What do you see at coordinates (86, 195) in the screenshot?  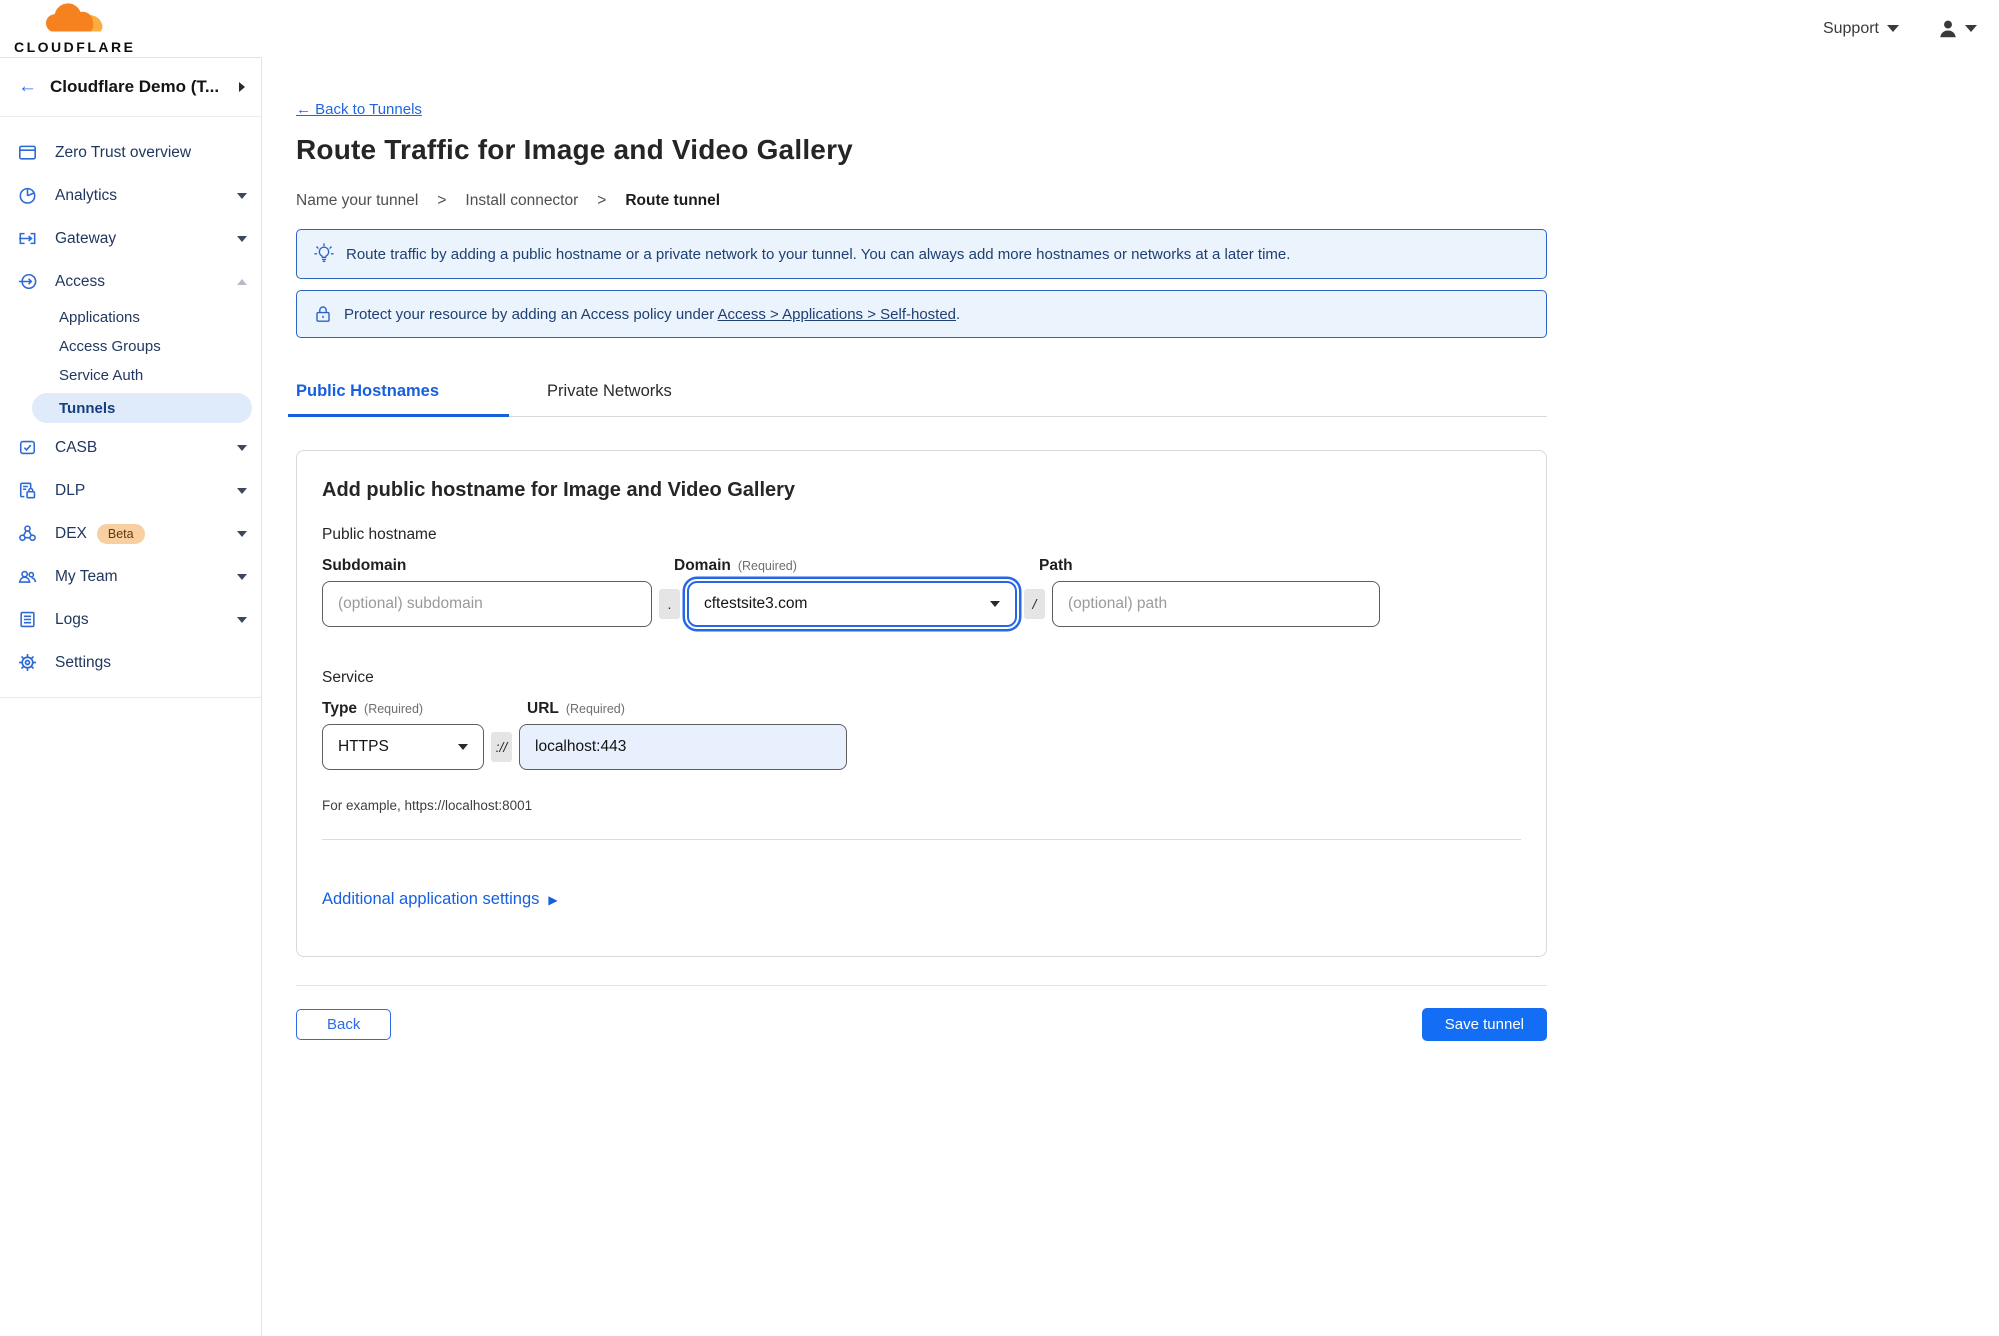 I see `sidebar-item-label: Analytics` at bounding box center [86, 195].